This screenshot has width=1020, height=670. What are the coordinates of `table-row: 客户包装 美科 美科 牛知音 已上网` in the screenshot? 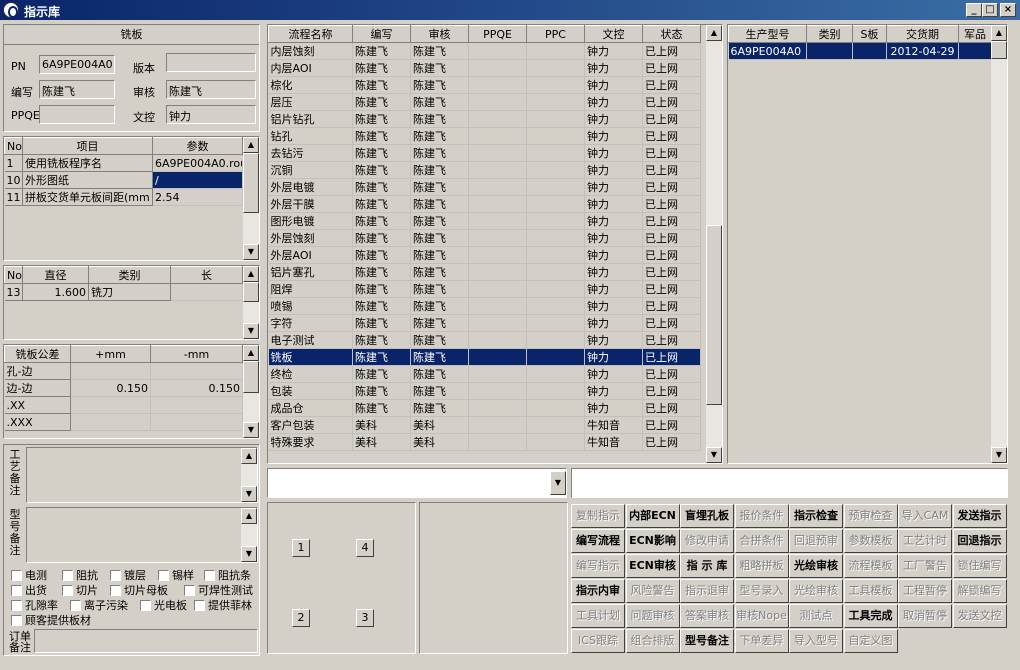 It's located at (484, 425).